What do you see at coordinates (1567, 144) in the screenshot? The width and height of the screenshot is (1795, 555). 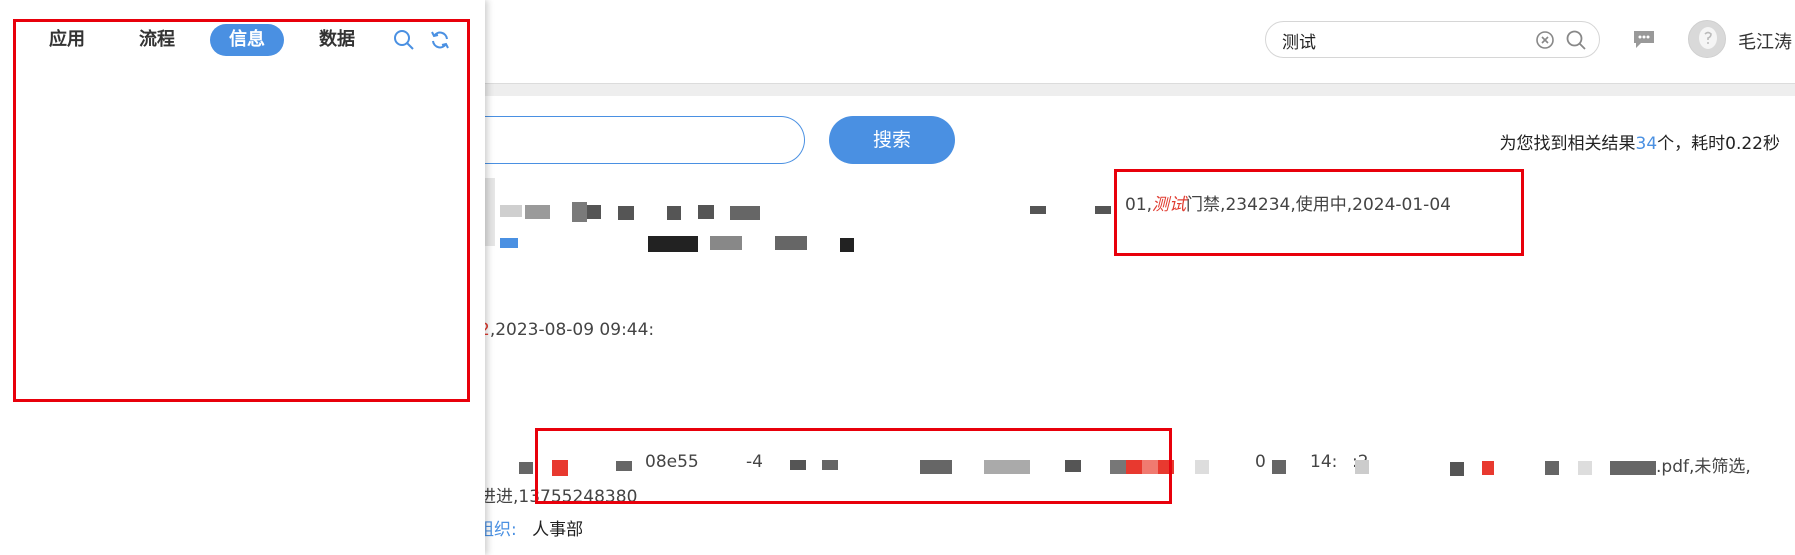 I see `stats-prefix: 为您找到相关结果` at bounding box center [1567, 144].